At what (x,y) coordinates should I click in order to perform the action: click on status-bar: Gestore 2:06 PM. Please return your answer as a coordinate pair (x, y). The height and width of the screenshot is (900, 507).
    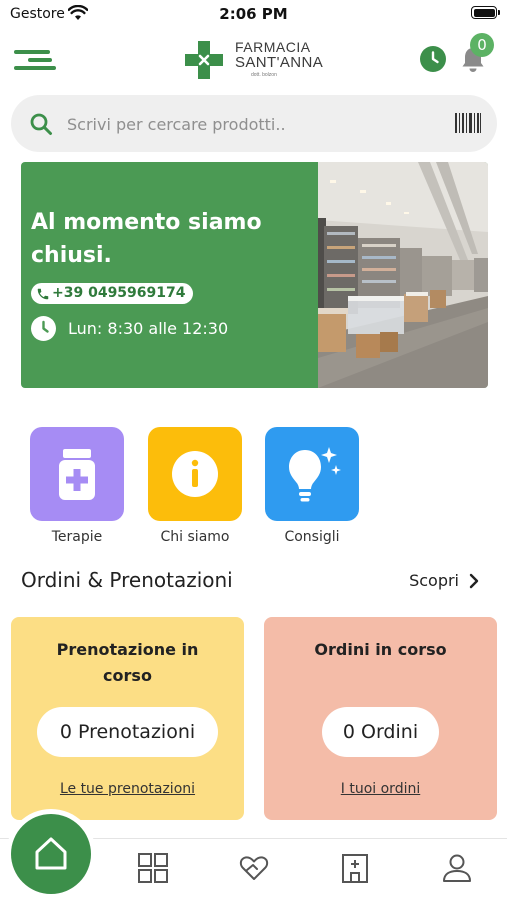
    Looking at the image, I should click on (253, 14).